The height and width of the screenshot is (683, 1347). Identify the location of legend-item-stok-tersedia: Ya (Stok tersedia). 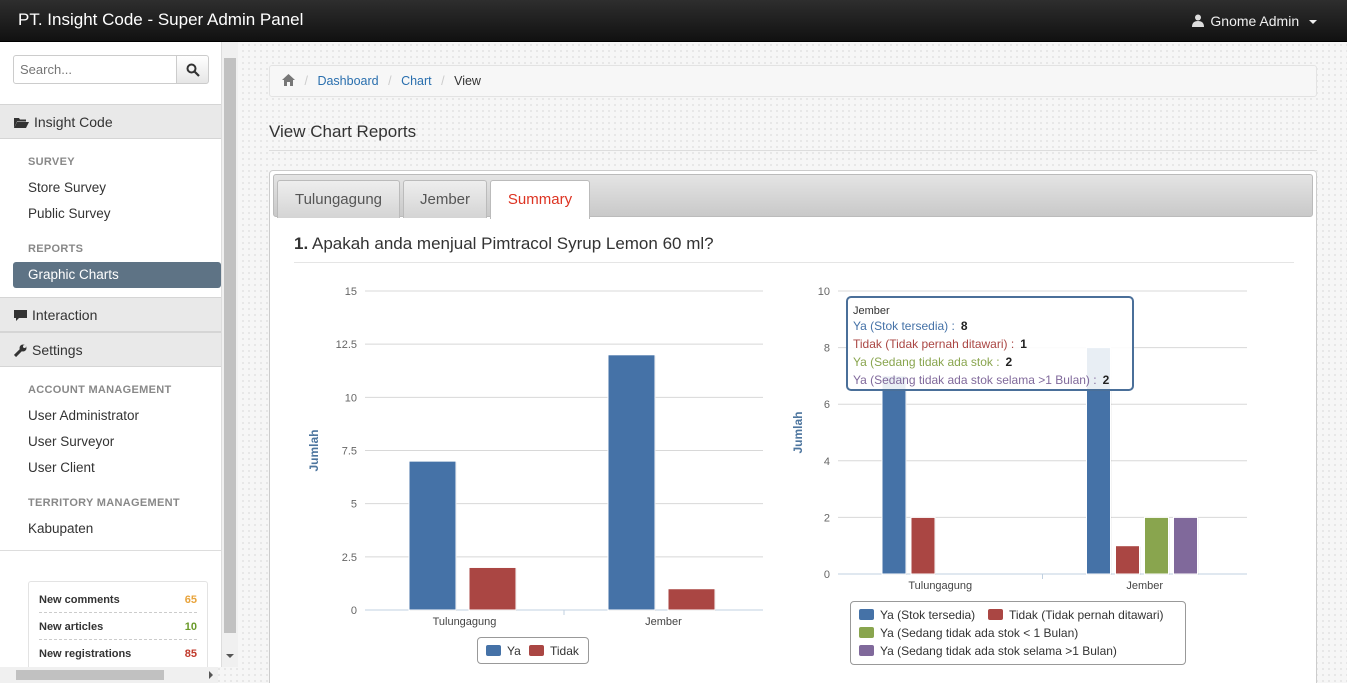
(917, 615).